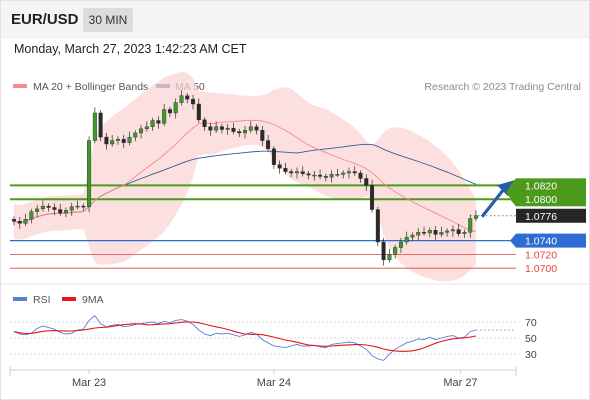 This screenshot has height=400, width=590. I want to click on forecast-arrow-shaft, so click(492, 203).